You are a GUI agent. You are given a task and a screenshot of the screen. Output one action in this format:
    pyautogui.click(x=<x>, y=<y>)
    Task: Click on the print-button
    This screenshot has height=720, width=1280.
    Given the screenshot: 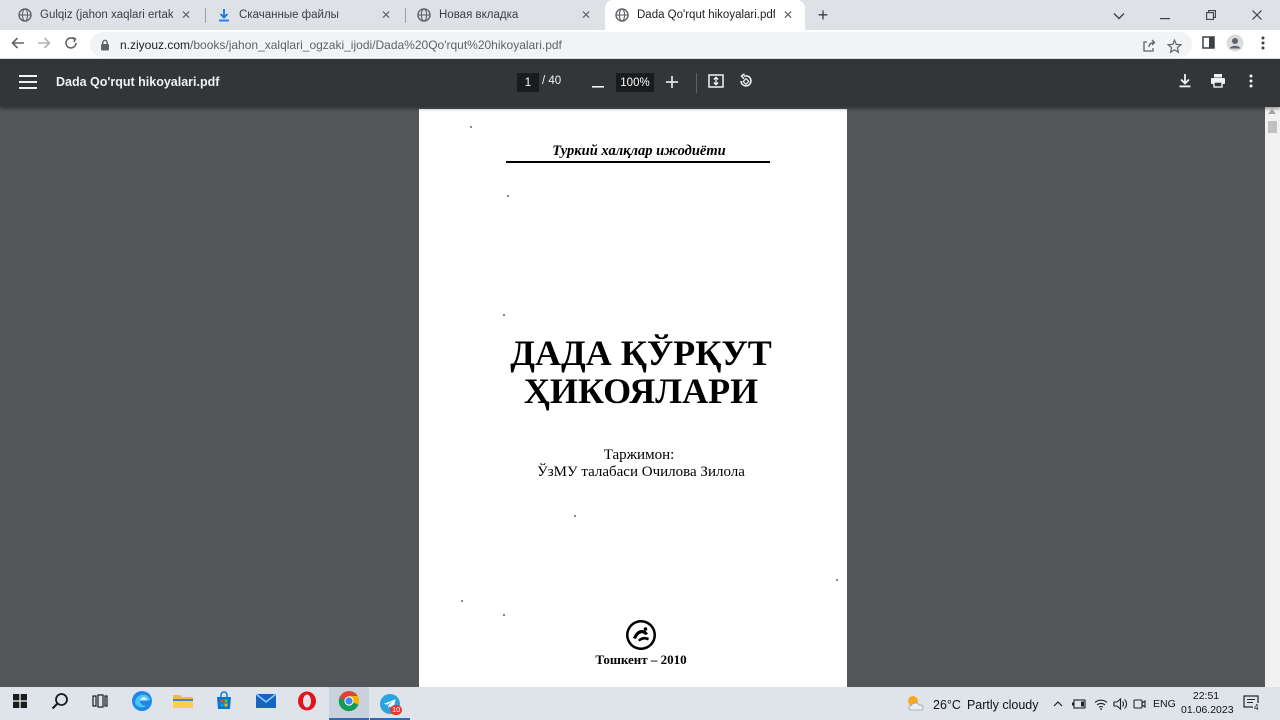 What is the action you would take?
    pyautogui.click(x=1218, y=83)
    